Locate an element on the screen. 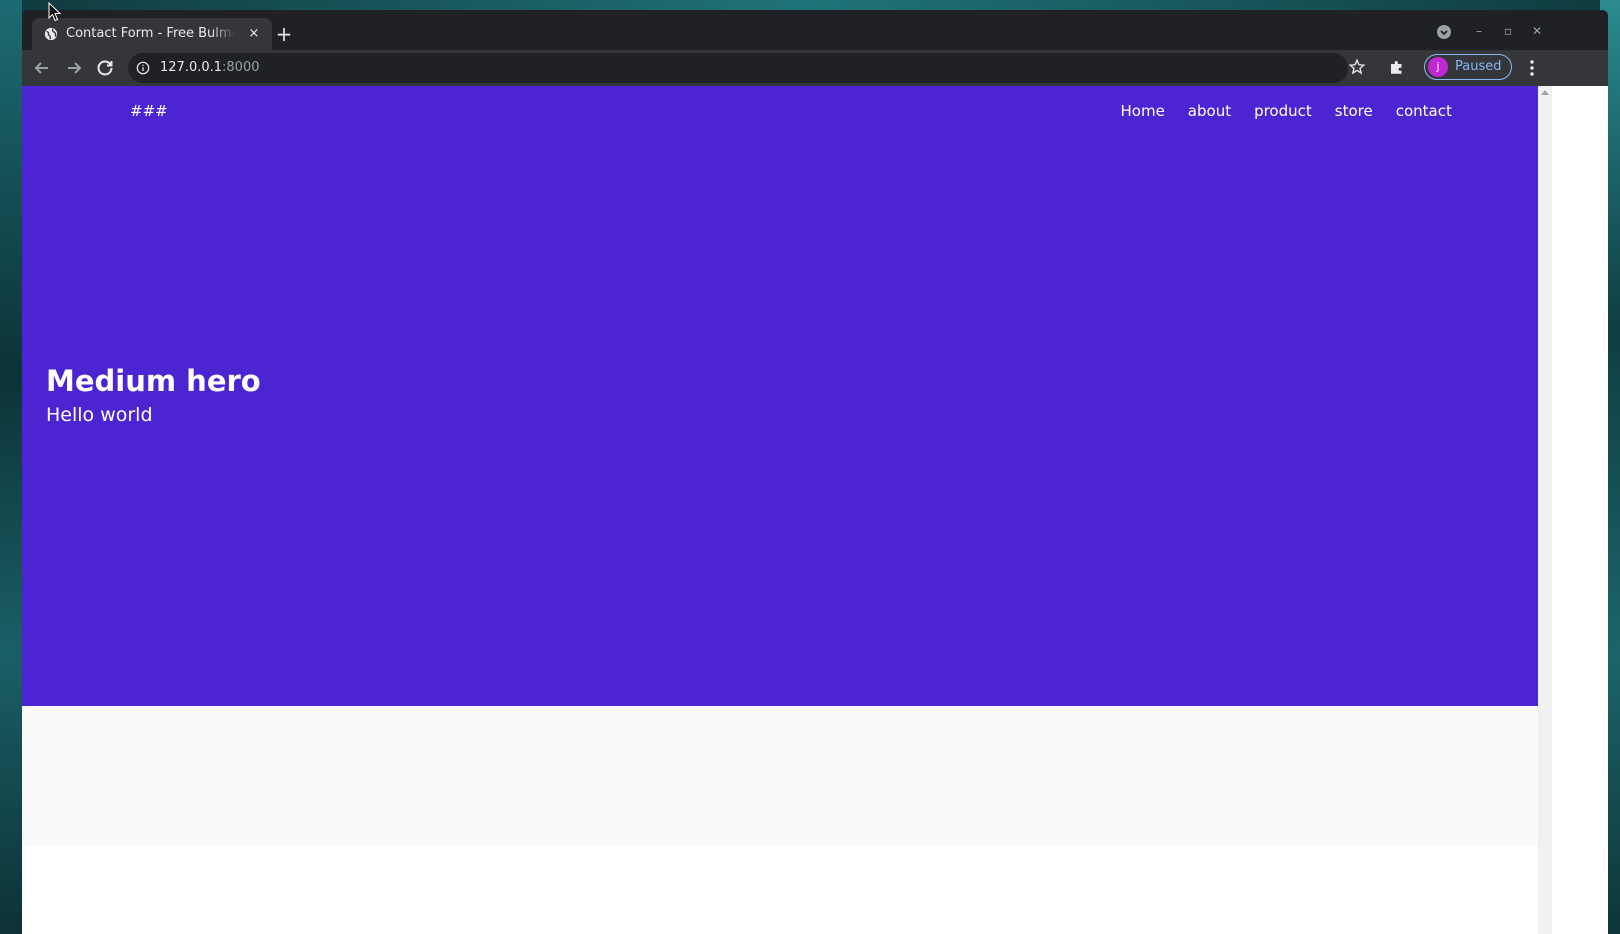 Image resolution: width=1620 pixels, height=934 pixels. tab-search-icon is located at coordinates (1444, 32).